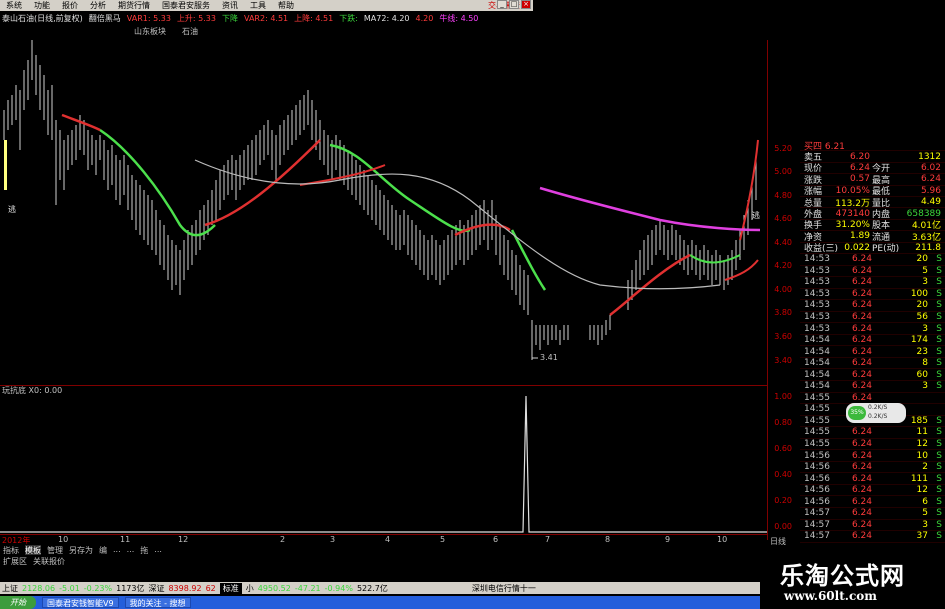 This screenshot has width=945, height=609. I want to click on menu-analysis: 分析, so click(98, 5).